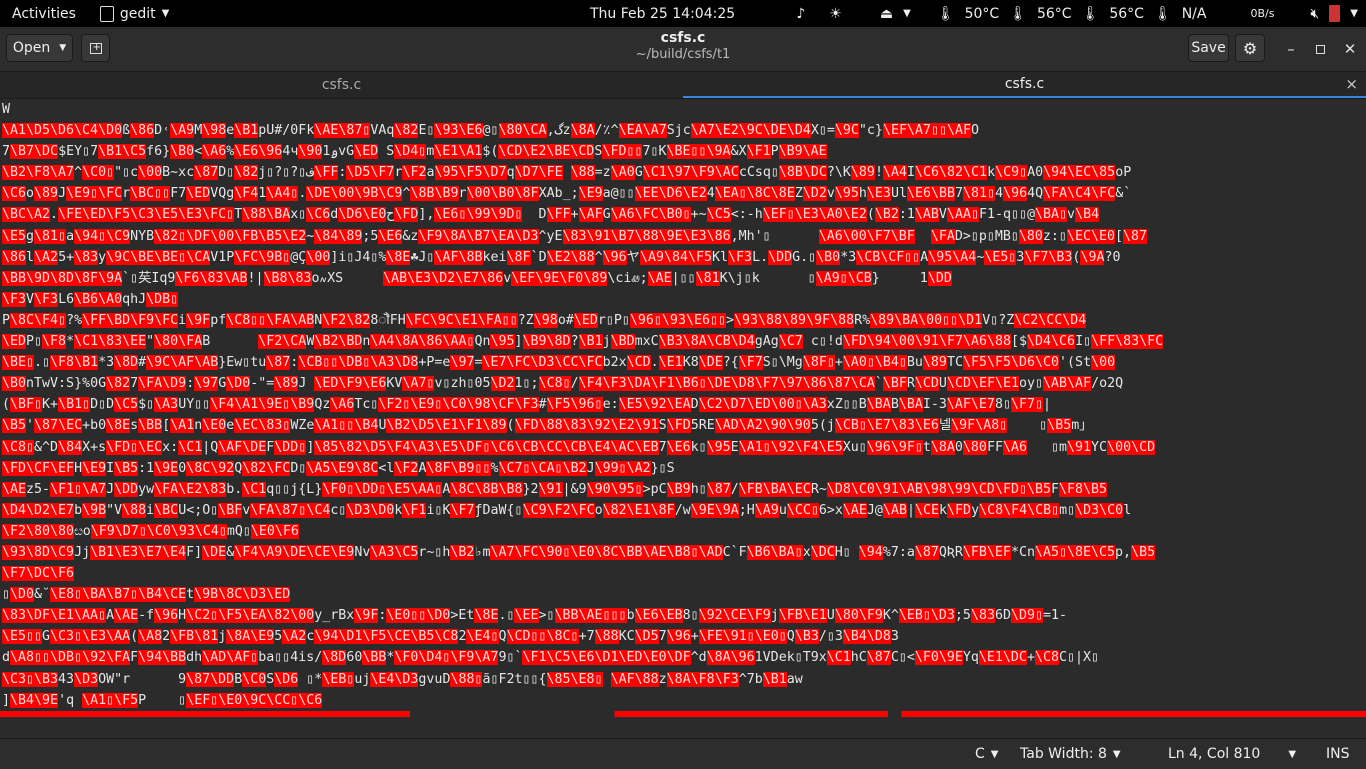 This screenshot has height=769, width=1366. Describe the element at coordinates (683, 54) in the screenshot. I see `window-subtitle: ~/build/csfs/t1` at that location.